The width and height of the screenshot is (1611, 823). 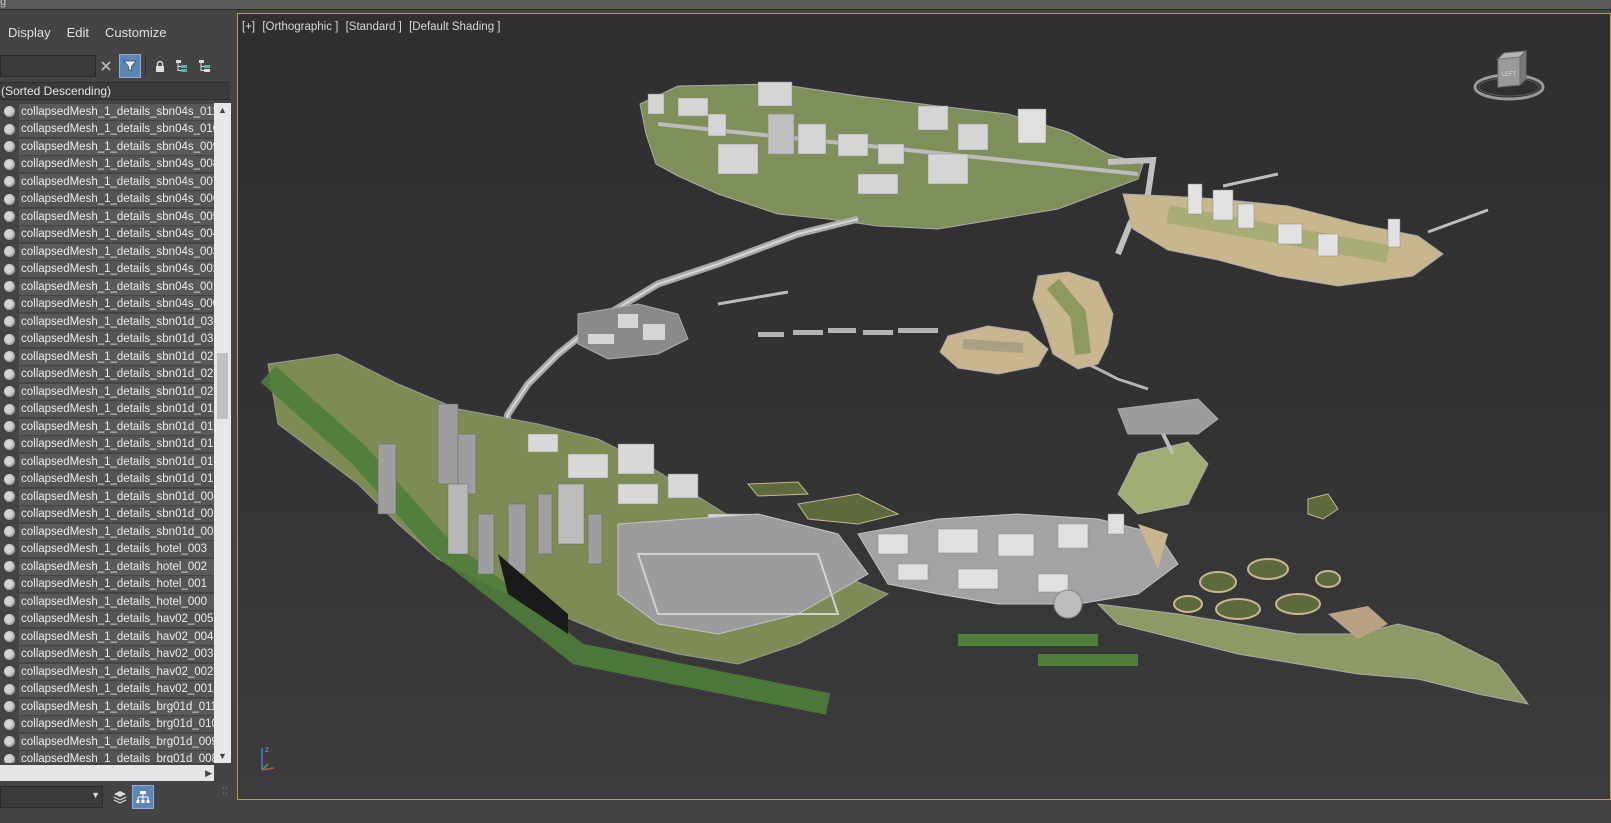 I want to click on list-item: collapsedMesh_1_details_hav02_001, so click(x=107, y=690).